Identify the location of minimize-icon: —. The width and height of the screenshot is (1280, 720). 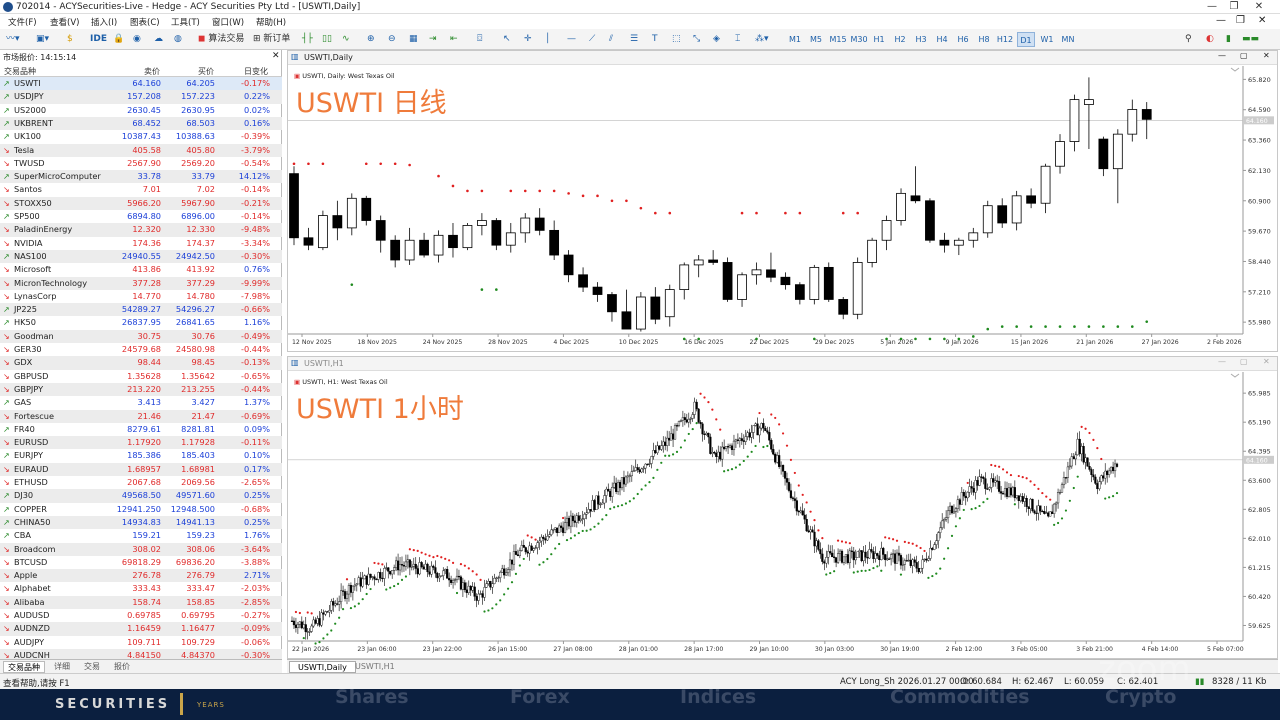
(1212, 7).